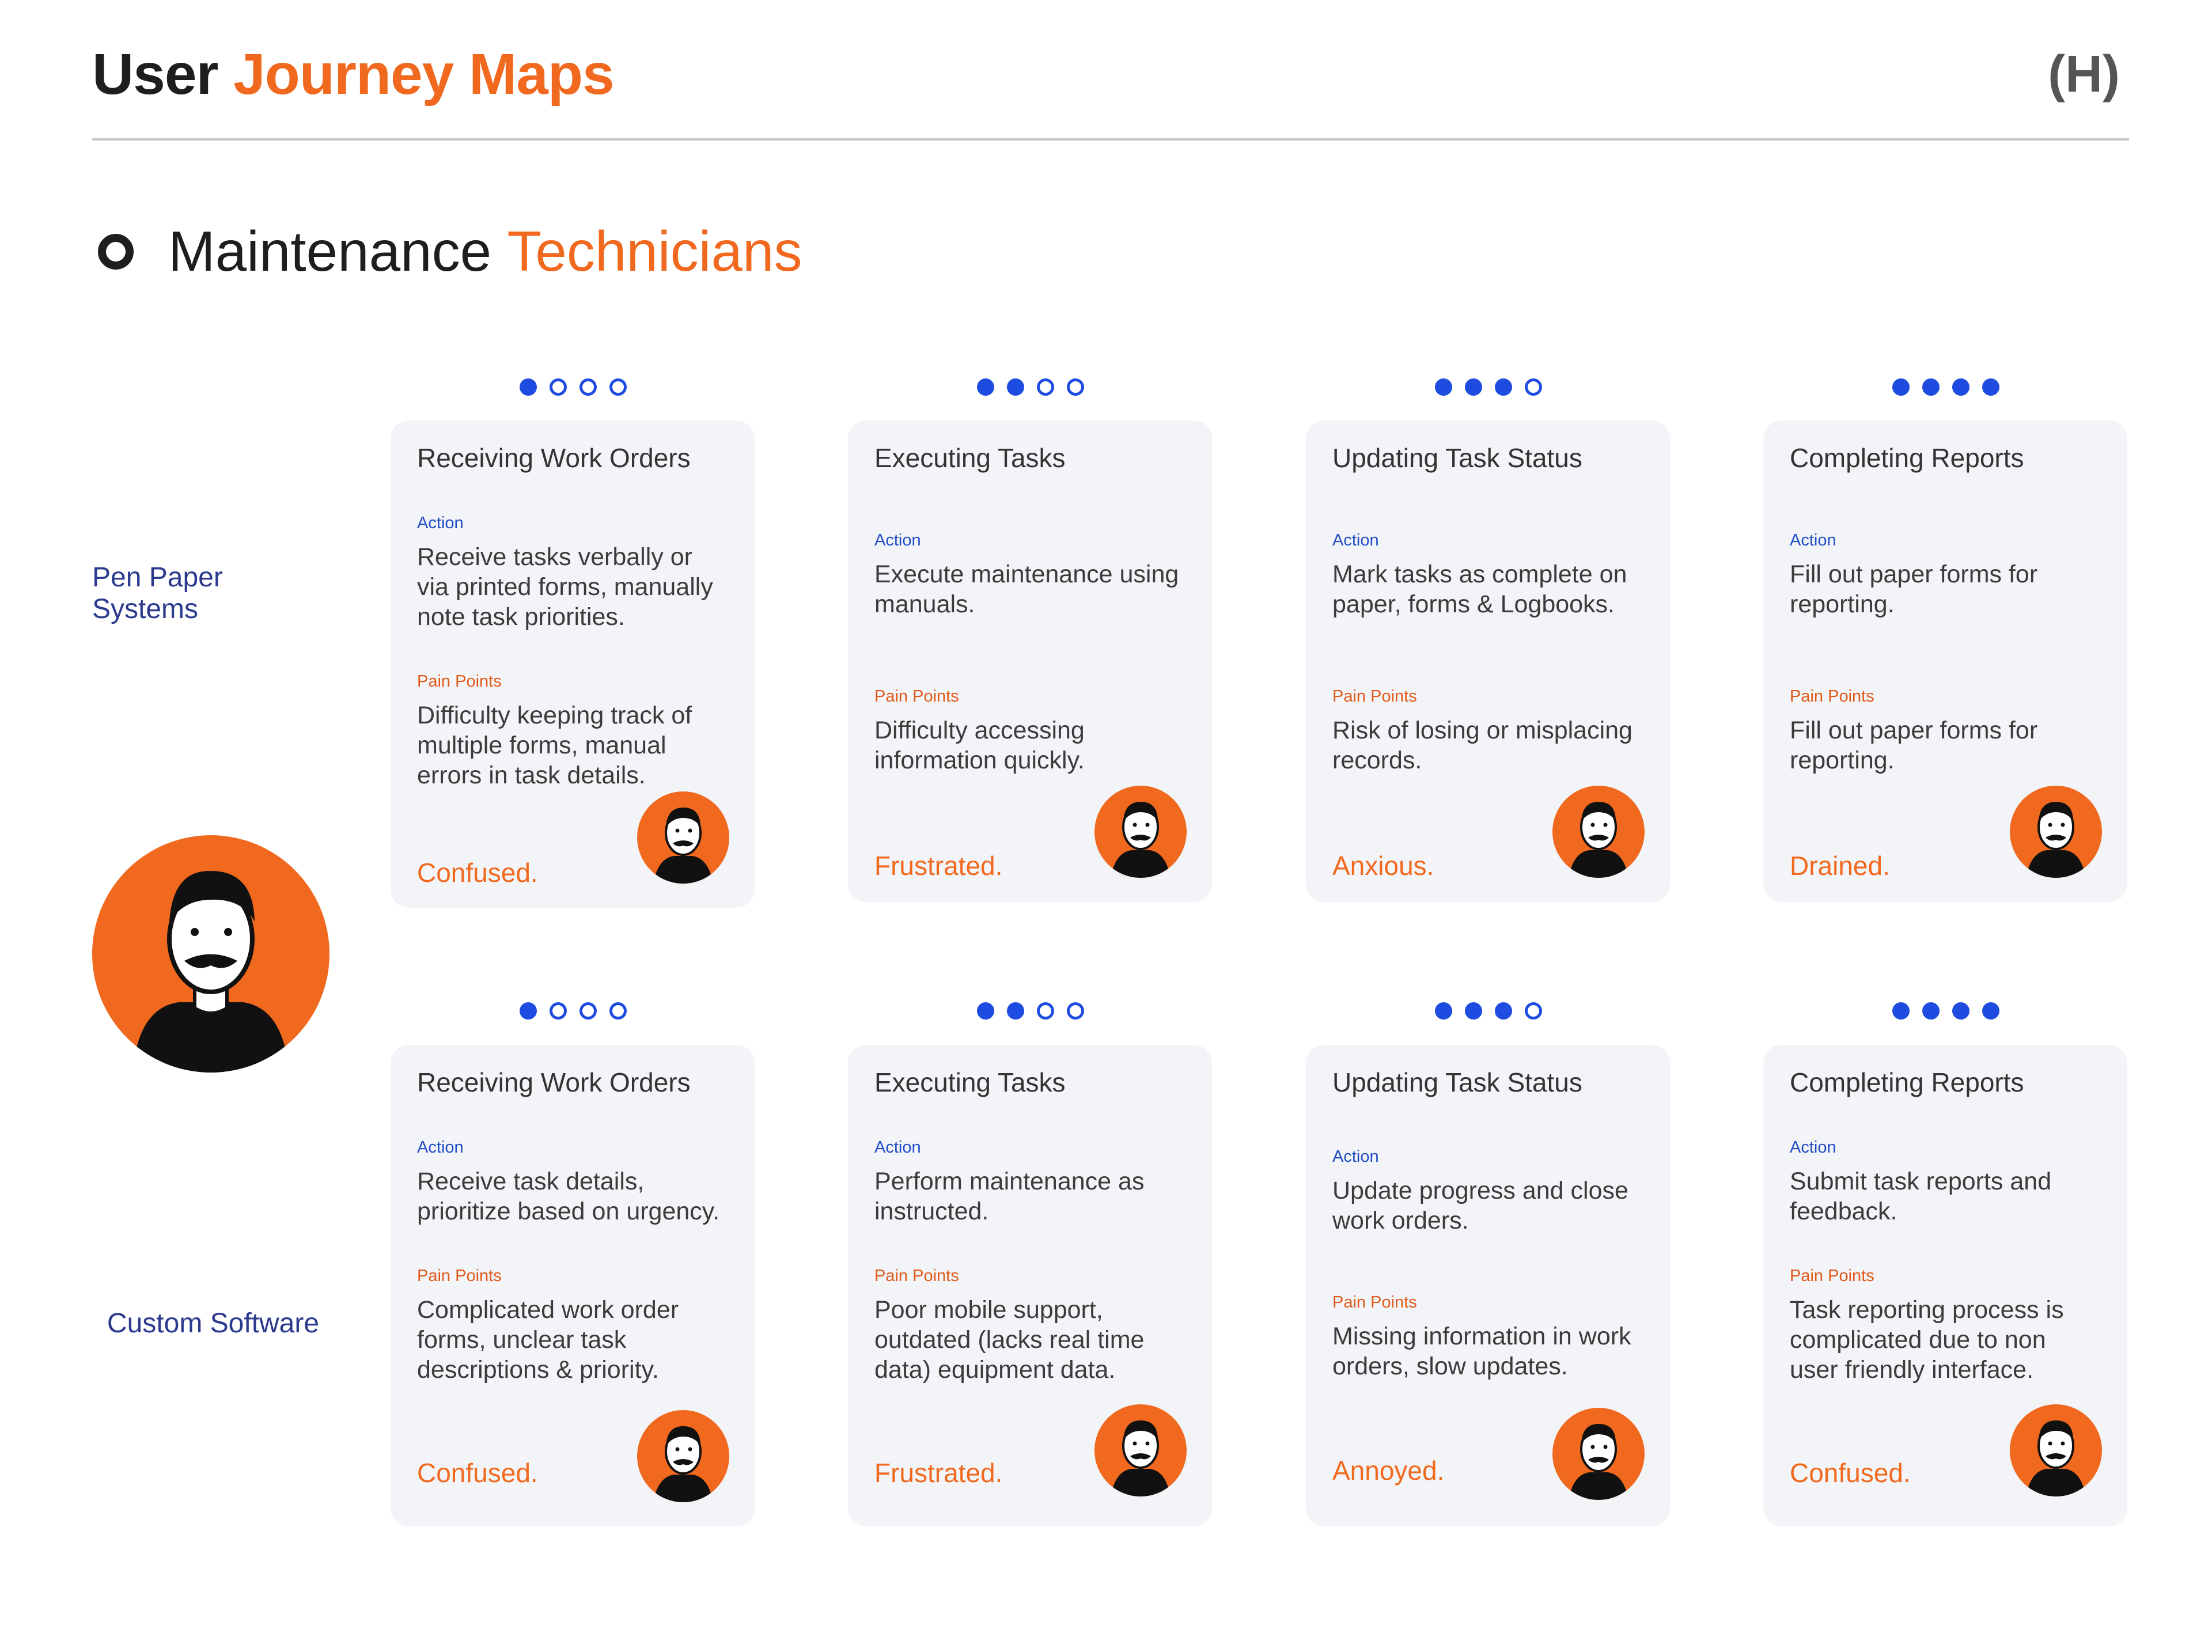 The image size is (2212, 1652). What do you see at coordinates (1921, 1196) in the screenshot?
I see `action-text: Submit task reports and feedback.` at bounding box center [1921, 1196].